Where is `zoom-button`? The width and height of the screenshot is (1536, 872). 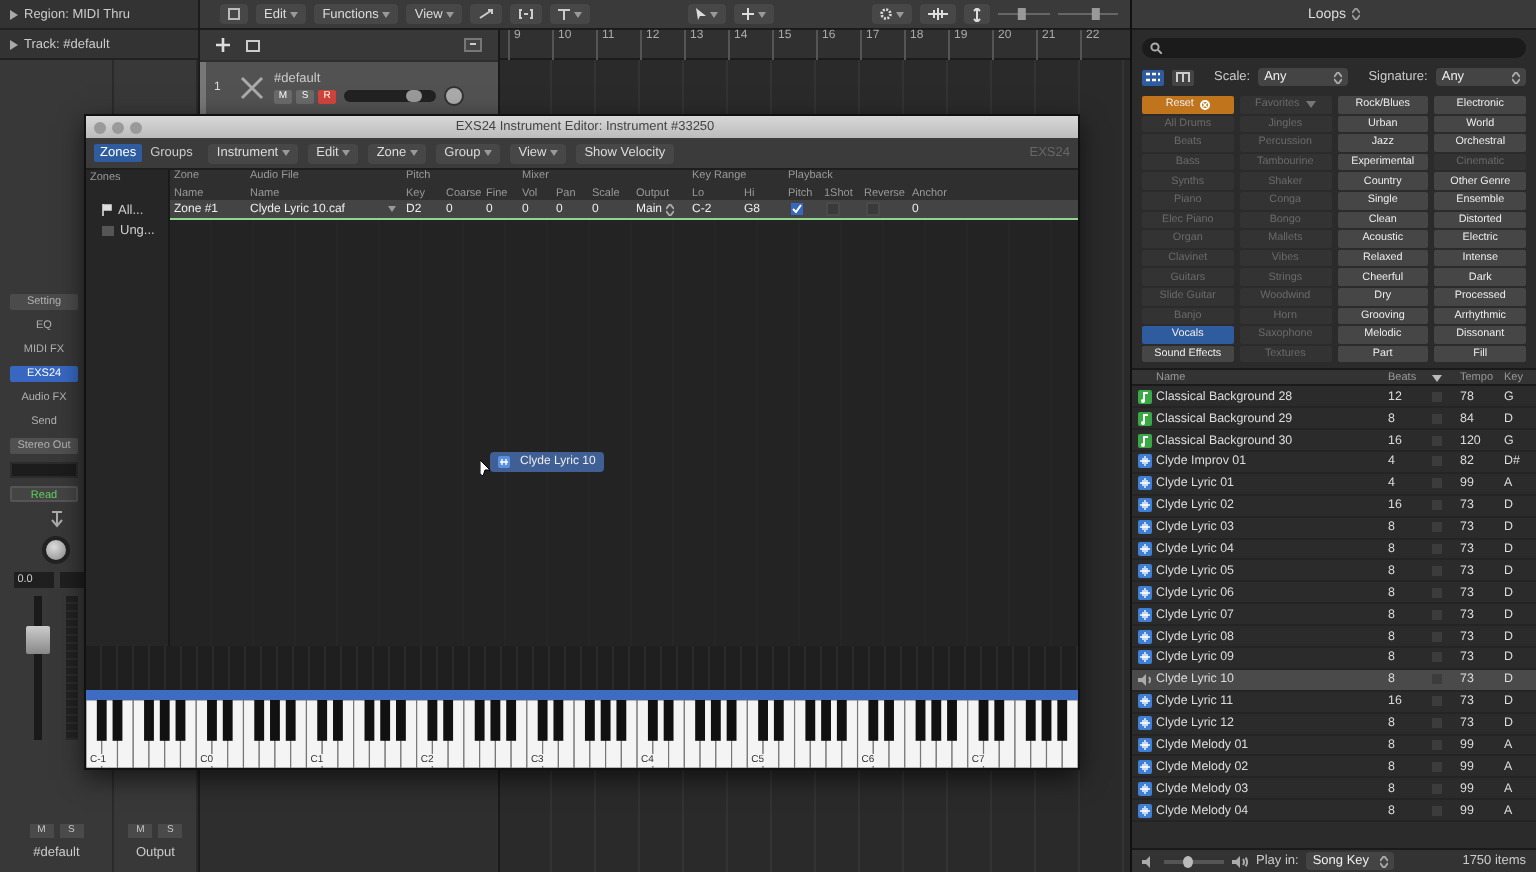 zoom-button is located at coordinates (526, 14).